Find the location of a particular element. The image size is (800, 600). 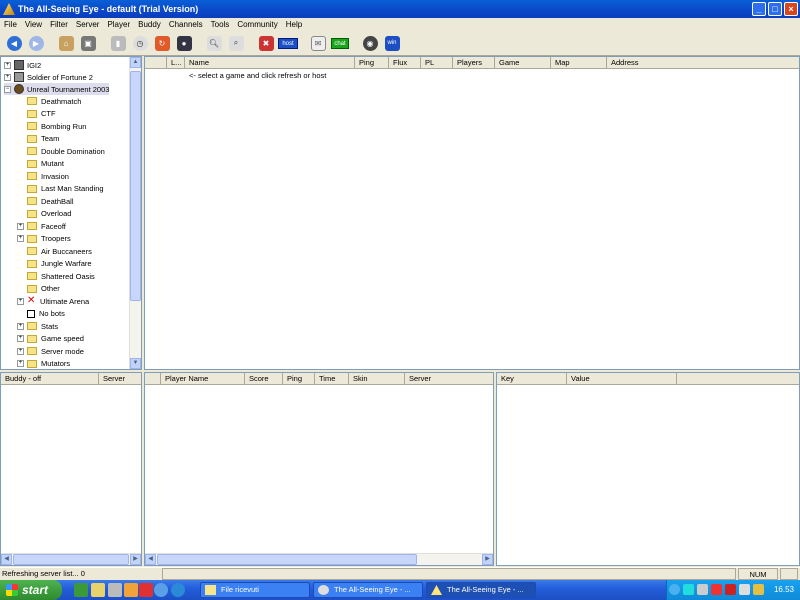

menu-filter: Filter is located at coordinates (59, 24).